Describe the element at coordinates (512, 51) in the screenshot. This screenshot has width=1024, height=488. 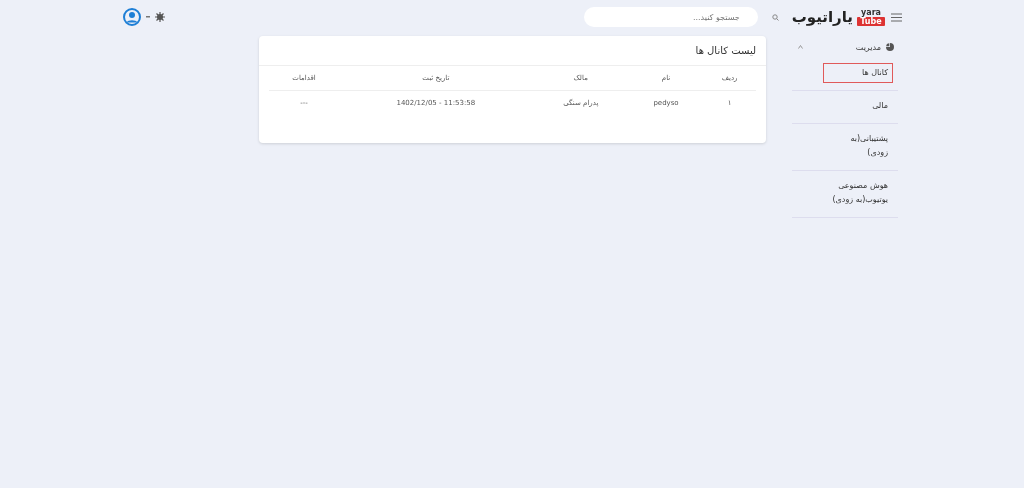
I see `card-title: لیست کانال ها` at that location.